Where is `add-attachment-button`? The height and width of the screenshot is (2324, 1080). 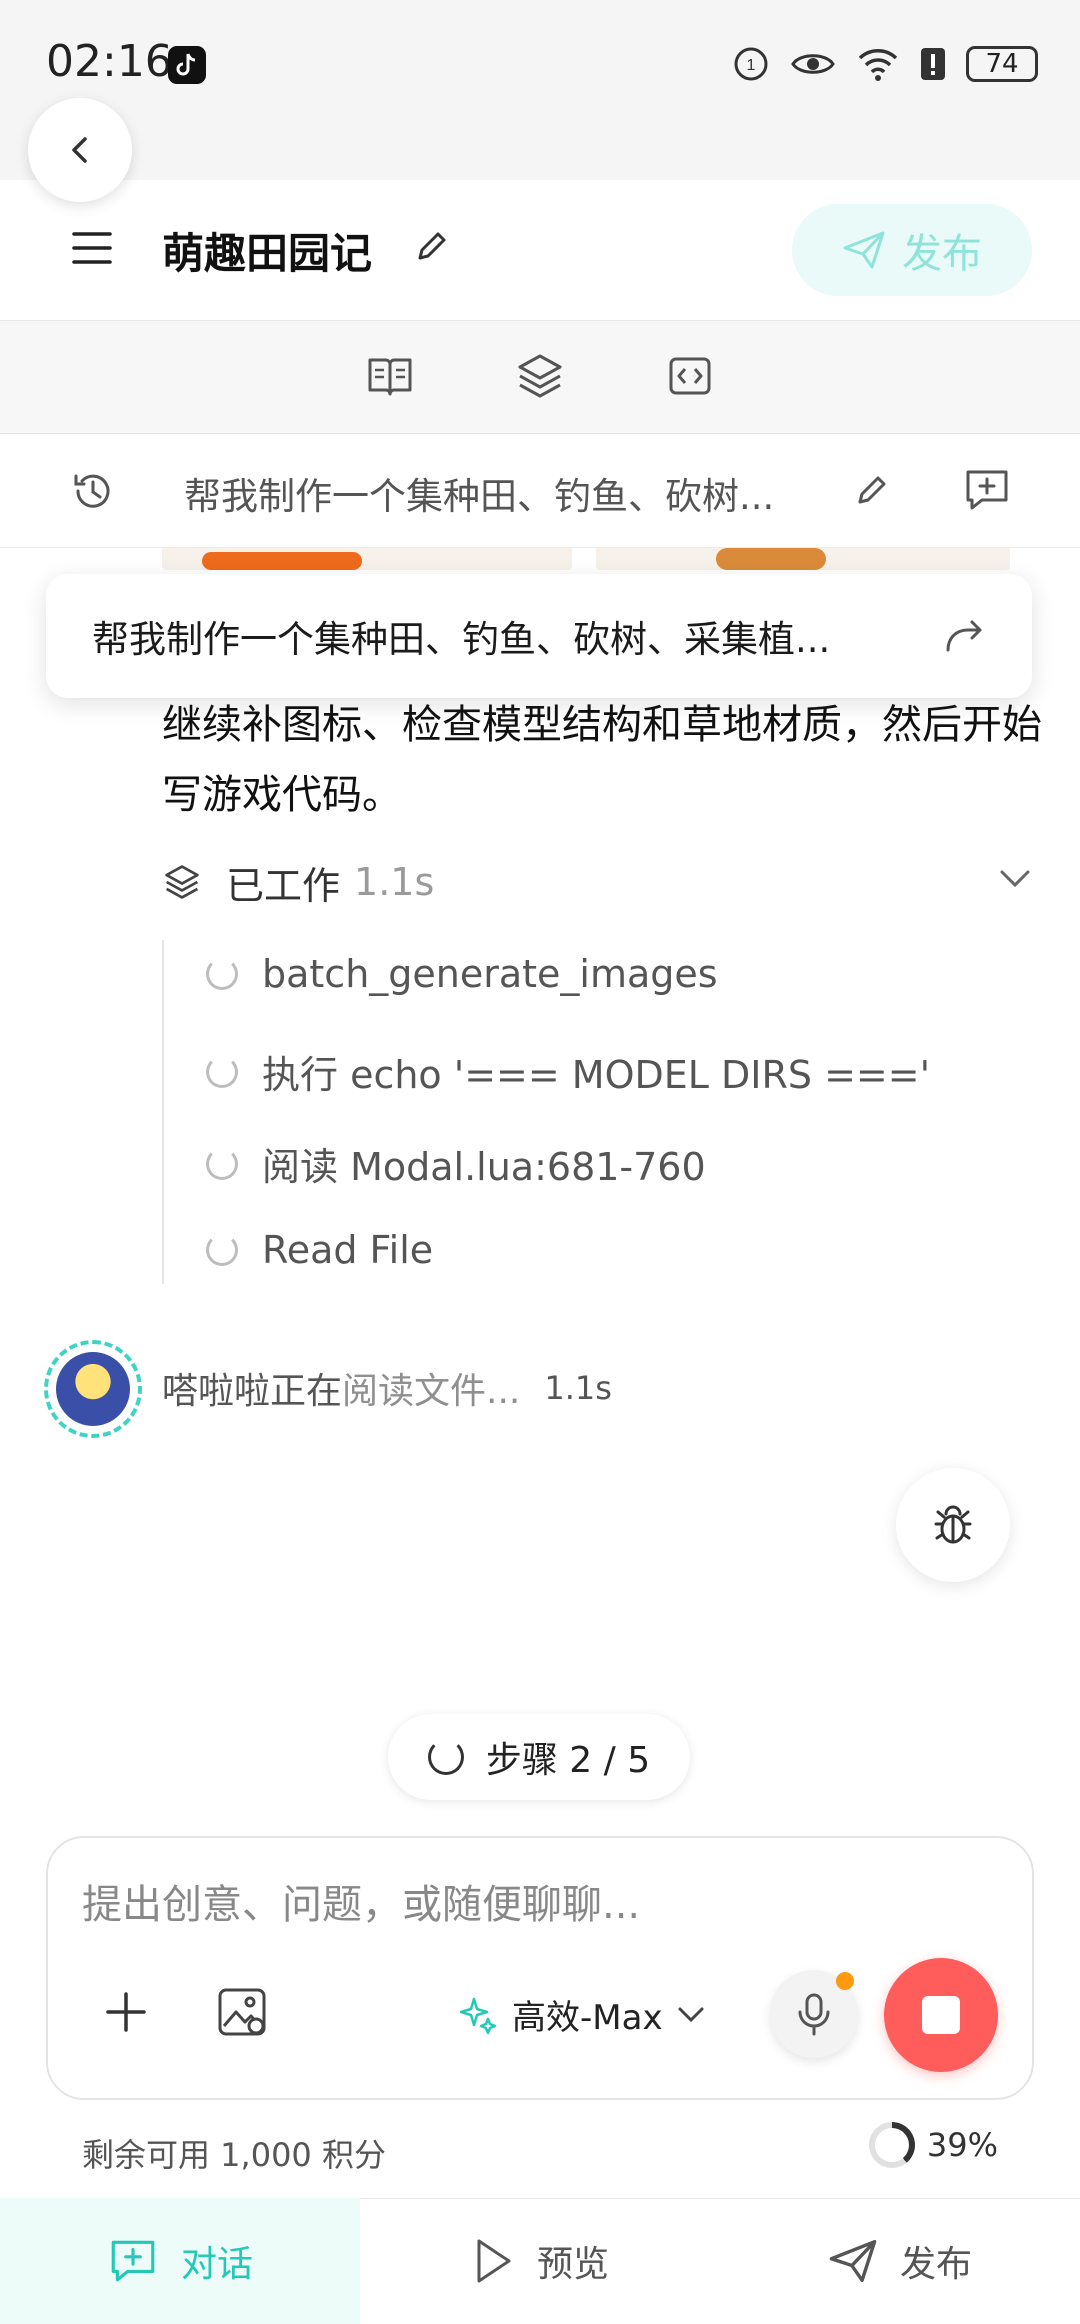 add-attachment-button is located at coordinates (126, 2012).